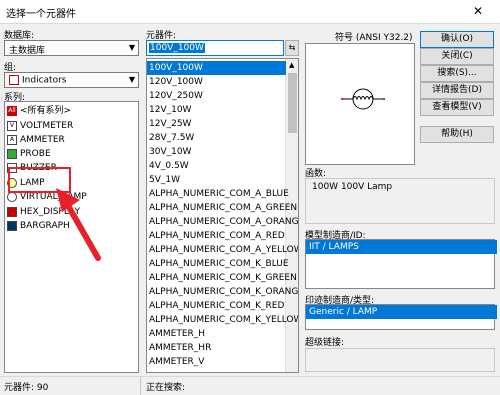 Image resolution: width=500 pixels, height=395 pixels. What do you see at coordinates (170, 124) in the screenshot?
I see `component-item: 12V_25W` at bounding box center [170, 124].